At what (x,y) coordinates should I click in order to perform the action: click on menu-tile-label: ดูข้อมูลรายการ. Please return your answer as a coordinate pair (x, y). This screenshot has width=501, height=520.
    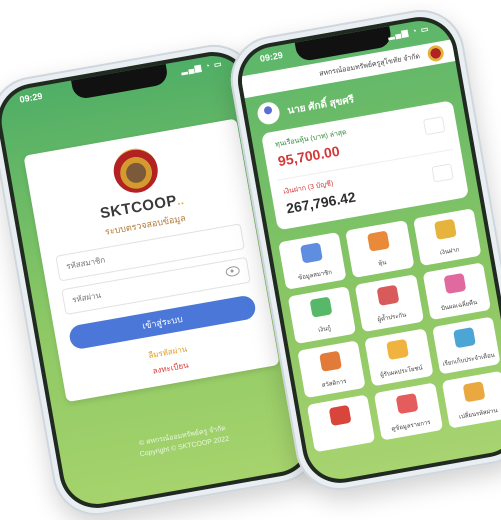
    Looking at the image, I should click on (411, 426).